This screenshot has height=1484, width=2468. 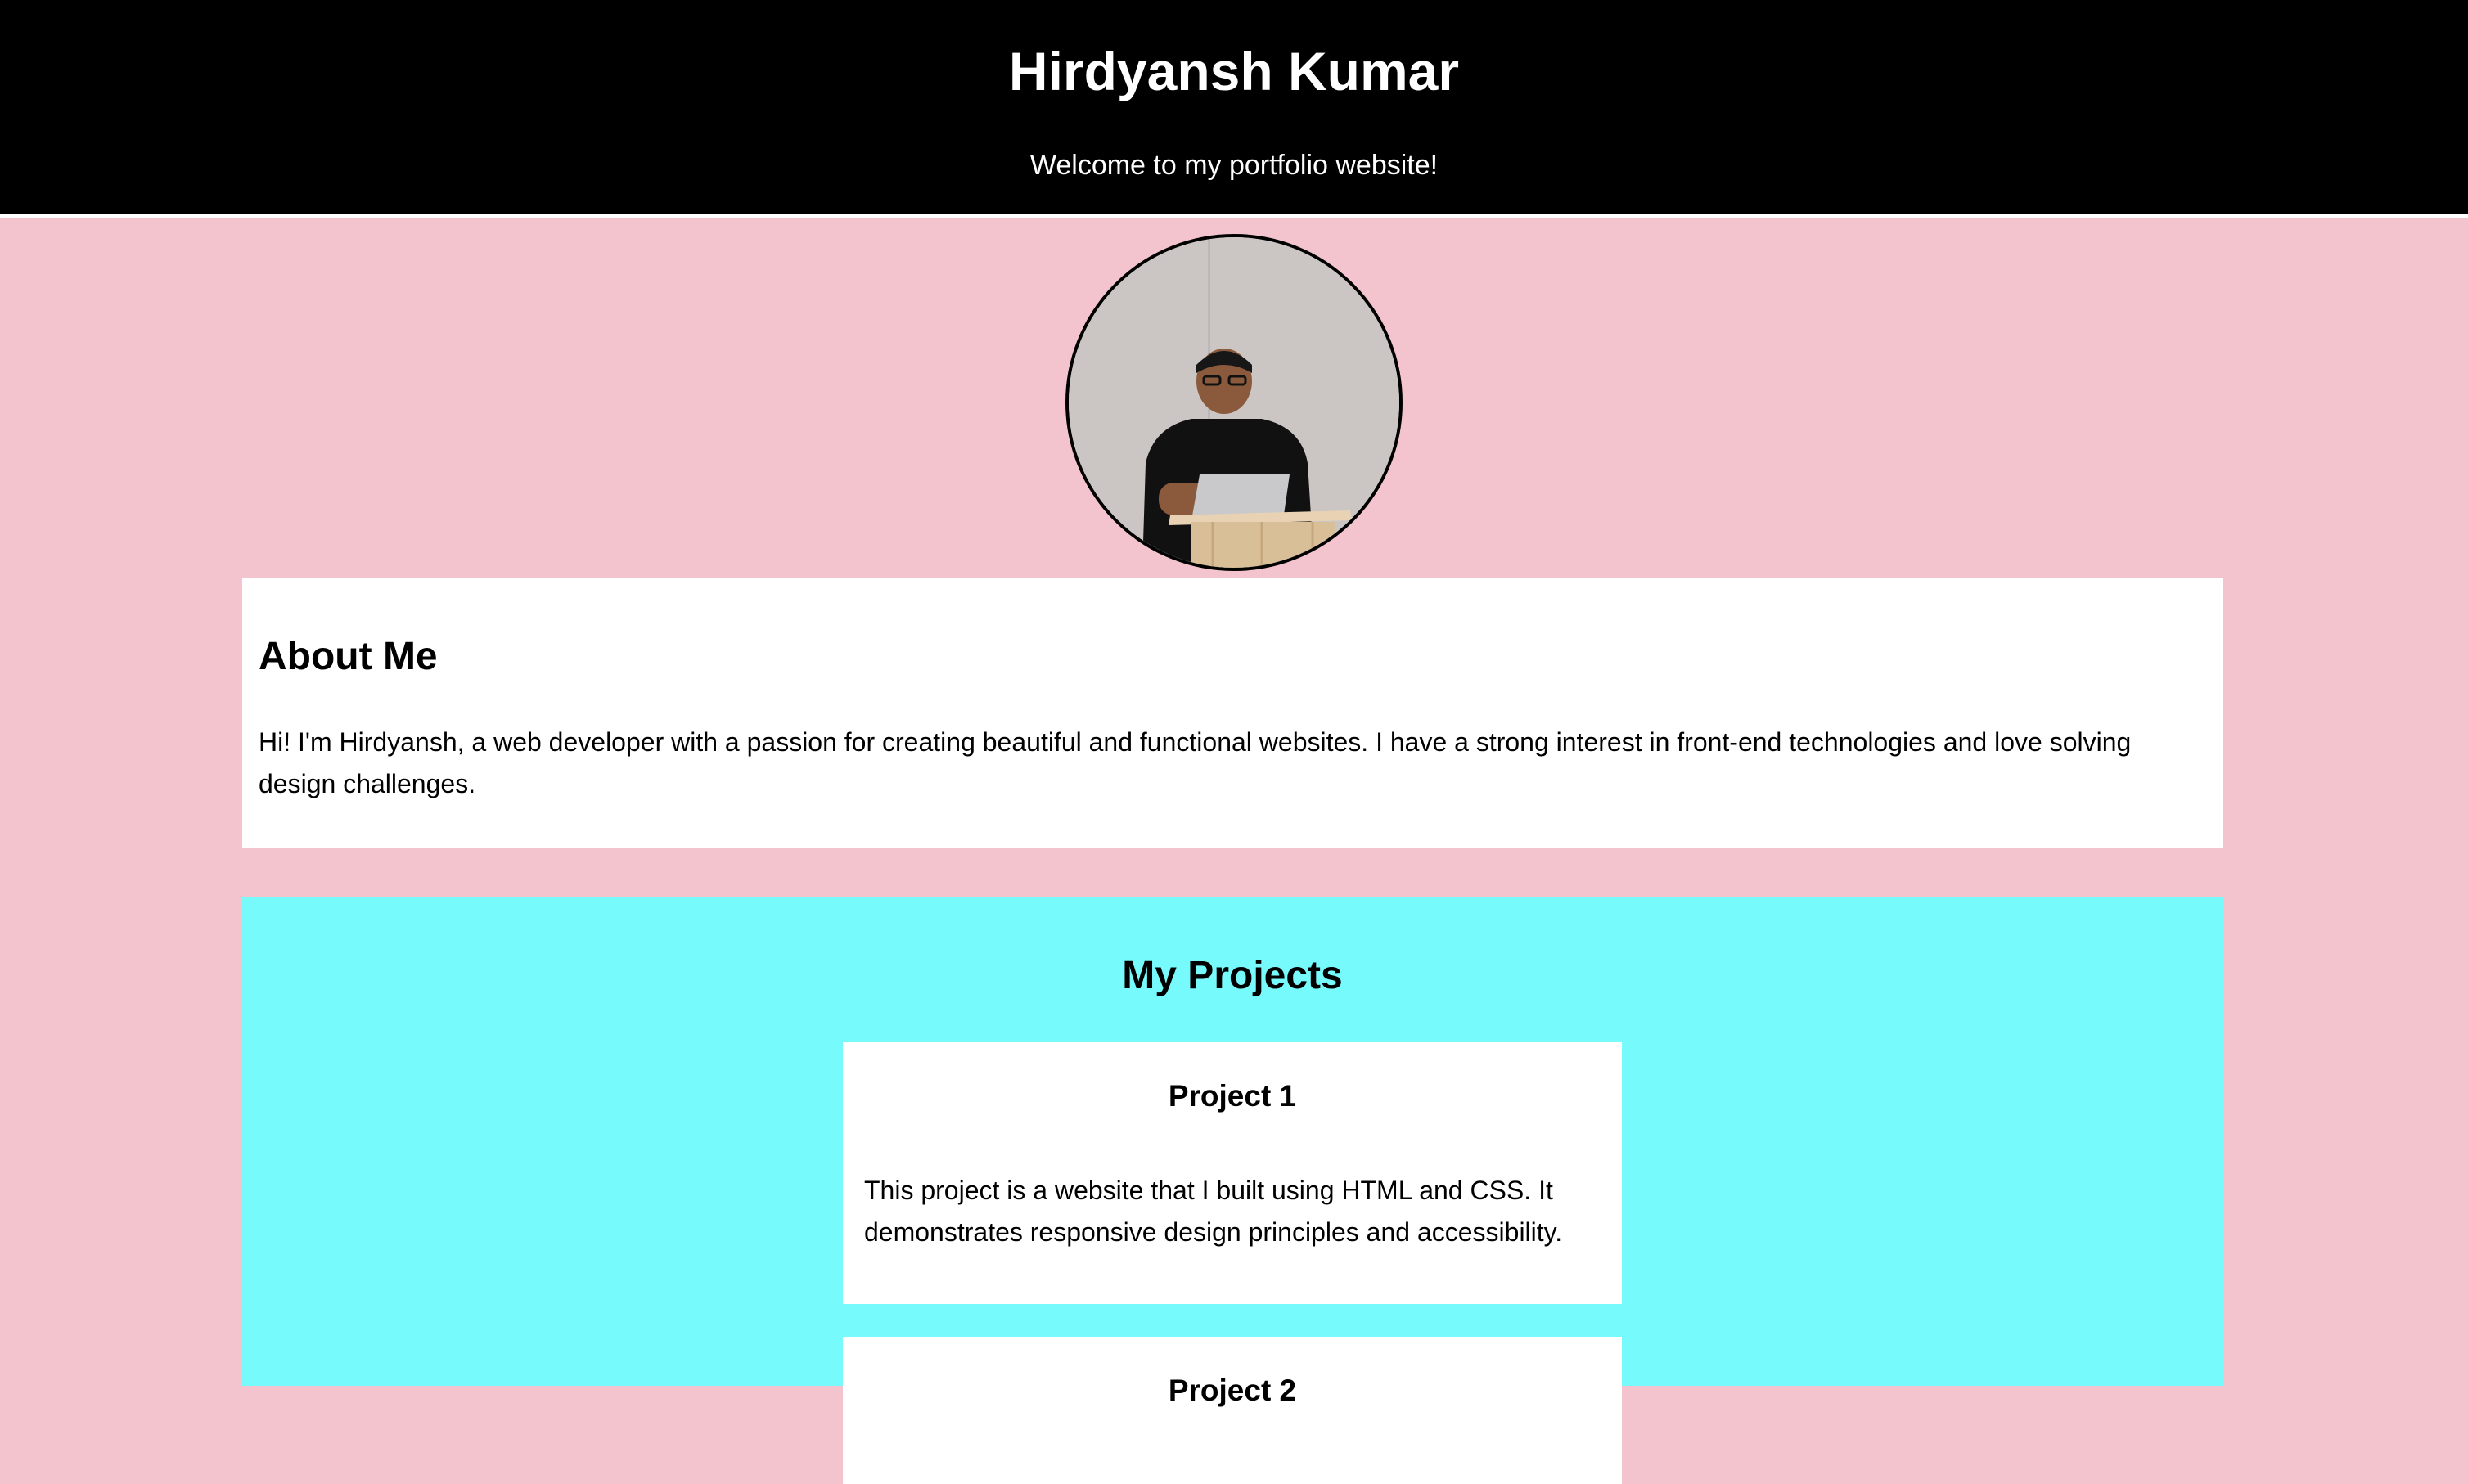 I want to click on about-heading: About Me, so click(x=349, y=656).